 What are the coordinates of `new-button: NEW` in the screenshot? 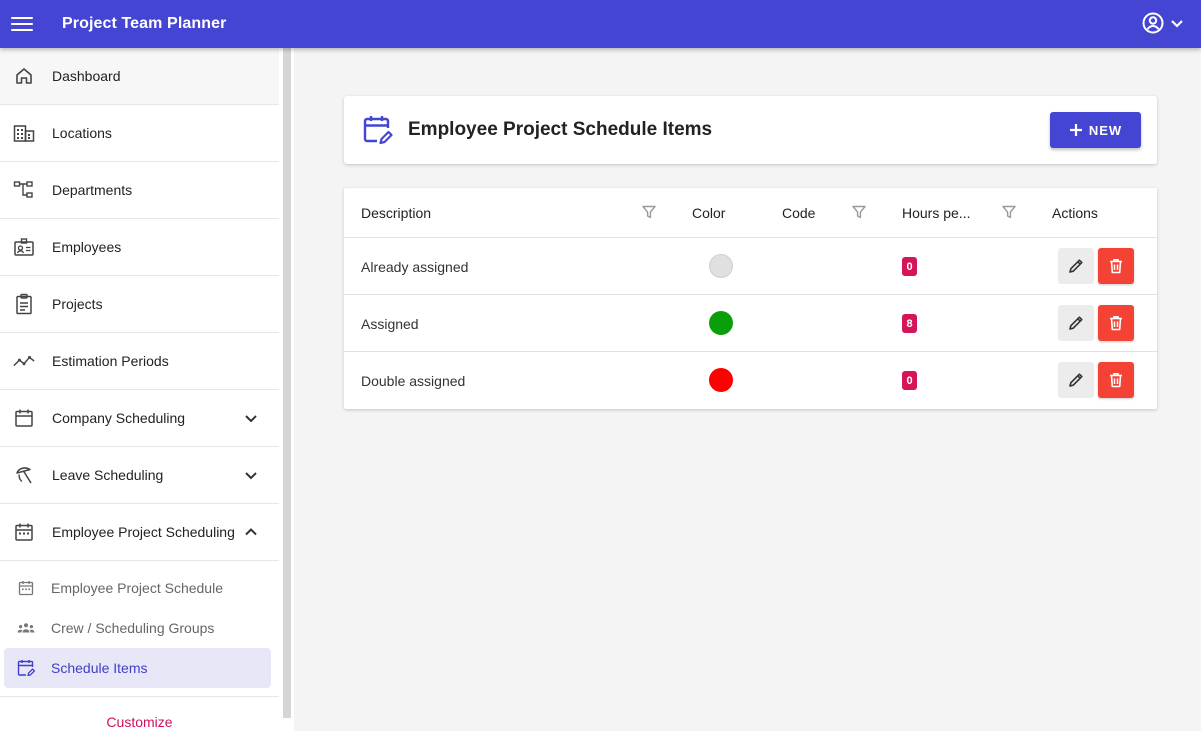 It's located at (1095, 130).